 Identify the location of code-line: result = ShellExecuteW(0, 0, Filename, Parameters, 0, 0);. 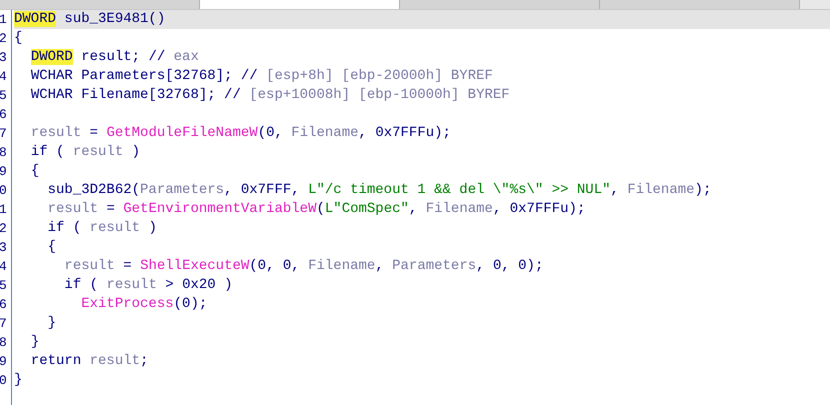
(303, 266).